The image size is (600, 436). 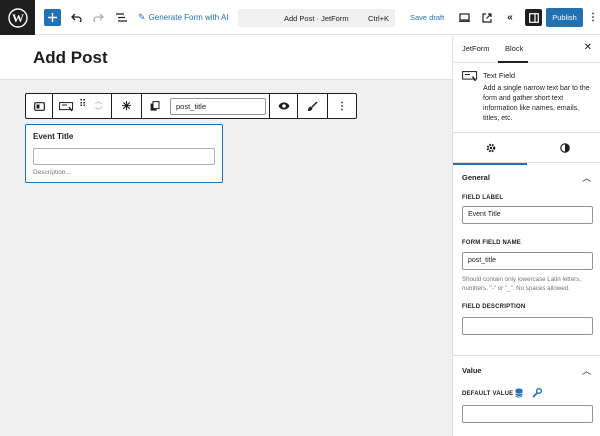 What do you see at coordinates (488, 394) in the screenshot?
I see `default-value-label: DEFAULT VALUE` at bounding box center [488, 394].